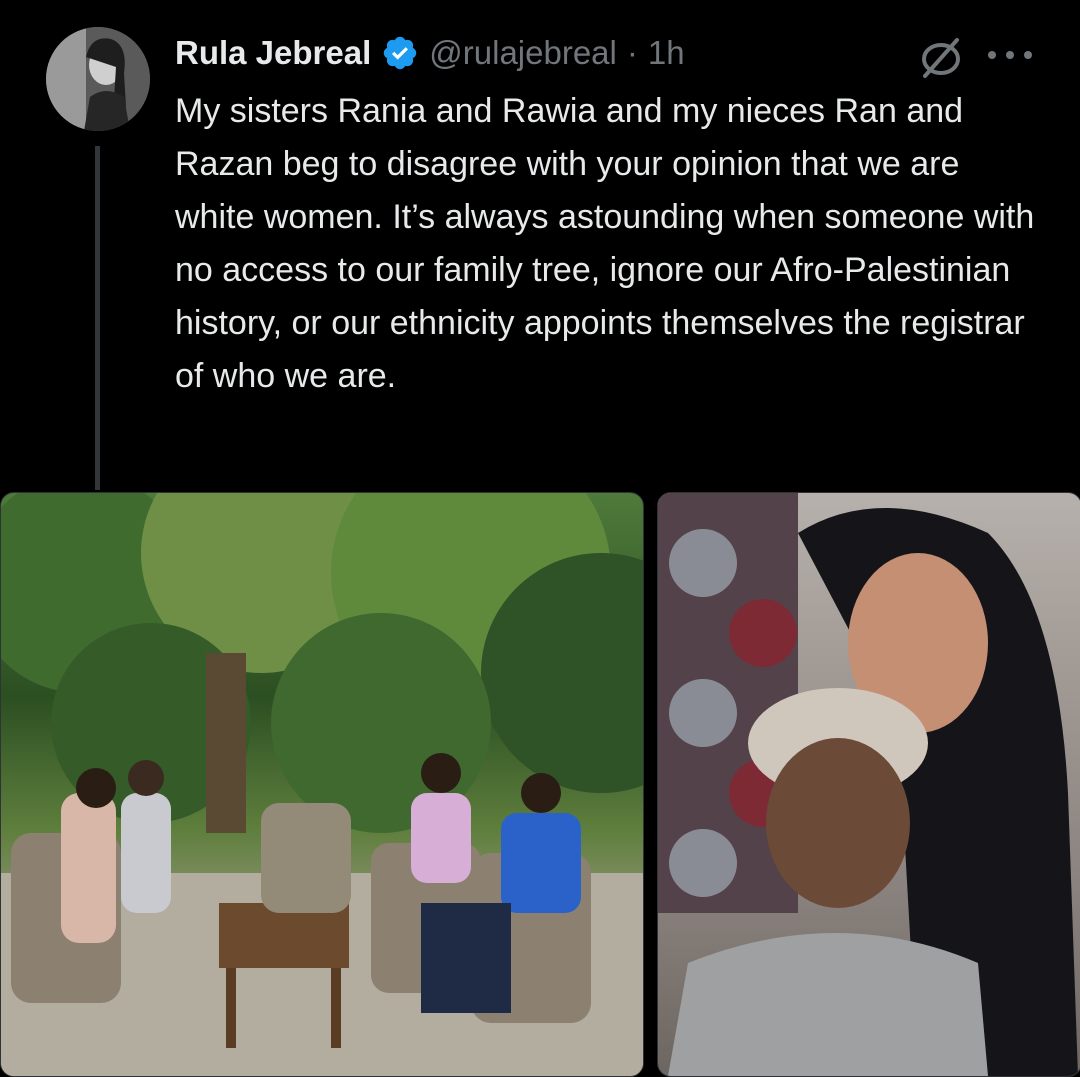 This screenshot has height=1077, width=1080. I want to click on tweet-timestamp: 1h, so click(666, 53).